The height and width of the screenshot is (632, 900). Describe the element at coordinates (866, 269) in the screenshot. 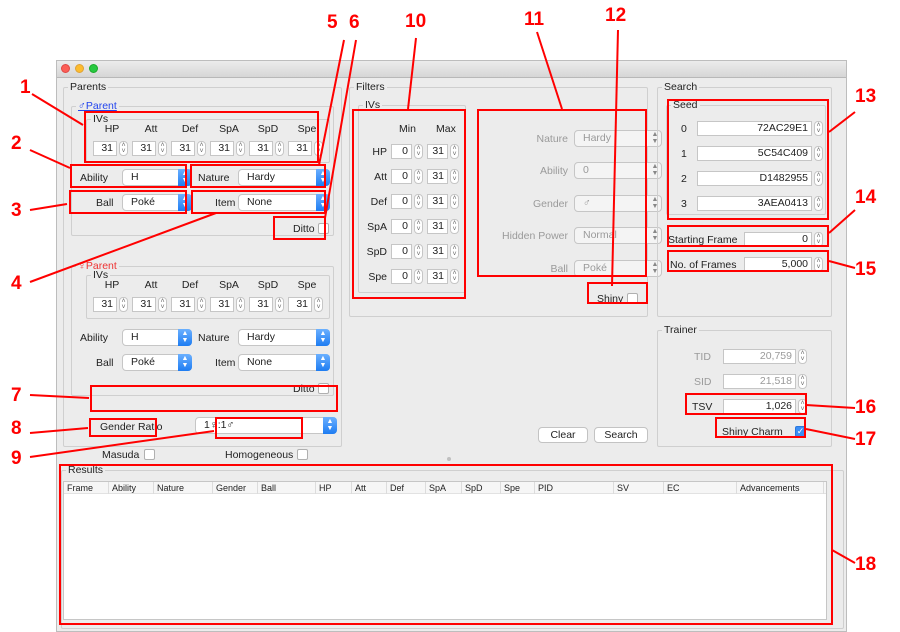

I see `annotation-number-15: 15` at that location.